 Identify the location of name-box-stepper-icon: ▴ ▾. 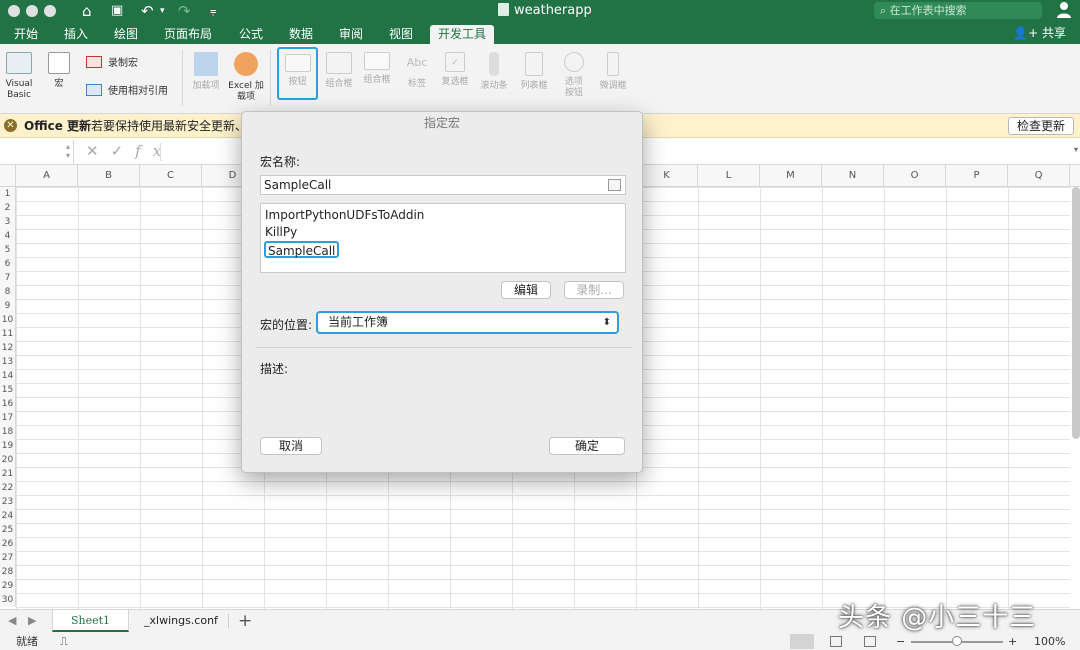
(68, 151).